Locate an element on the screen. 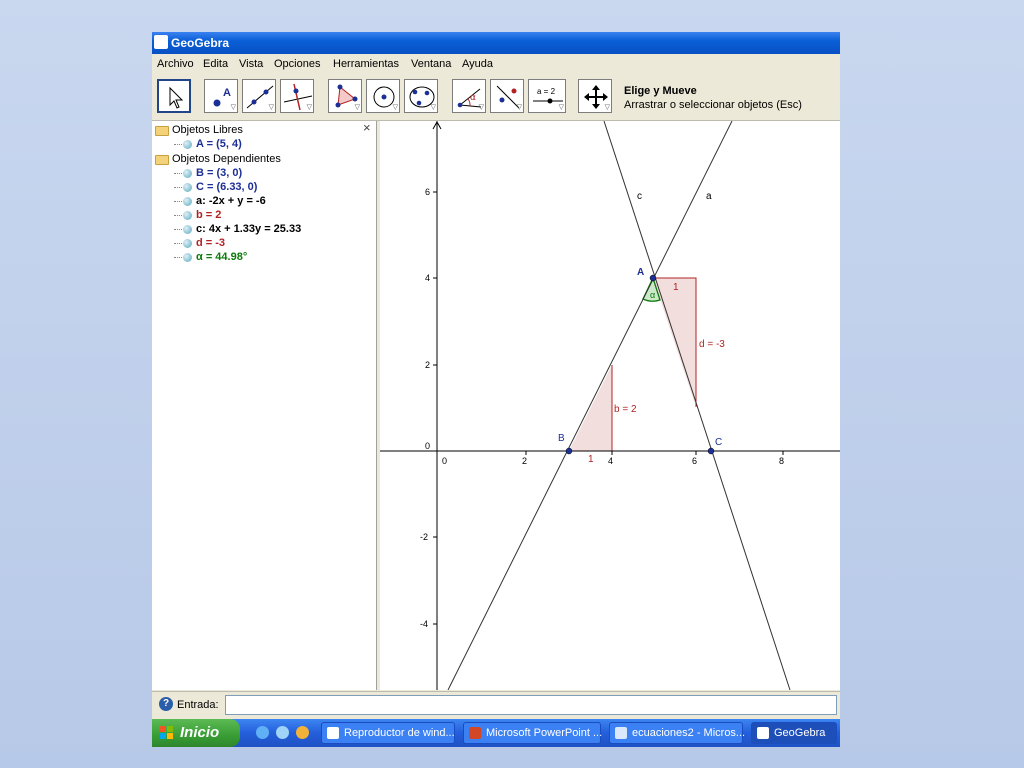 Image resolution: width=1024 pixels, height=768 pixels. slope-d-run-label: 1 is located at coordinates (676, 287).